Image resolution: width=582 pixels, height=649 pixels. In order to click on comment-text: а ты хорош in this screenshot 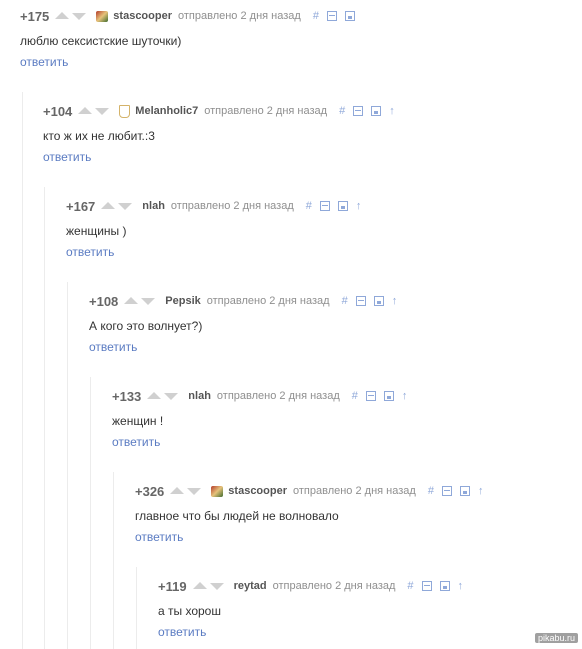, I will do `click(189, 611)`.